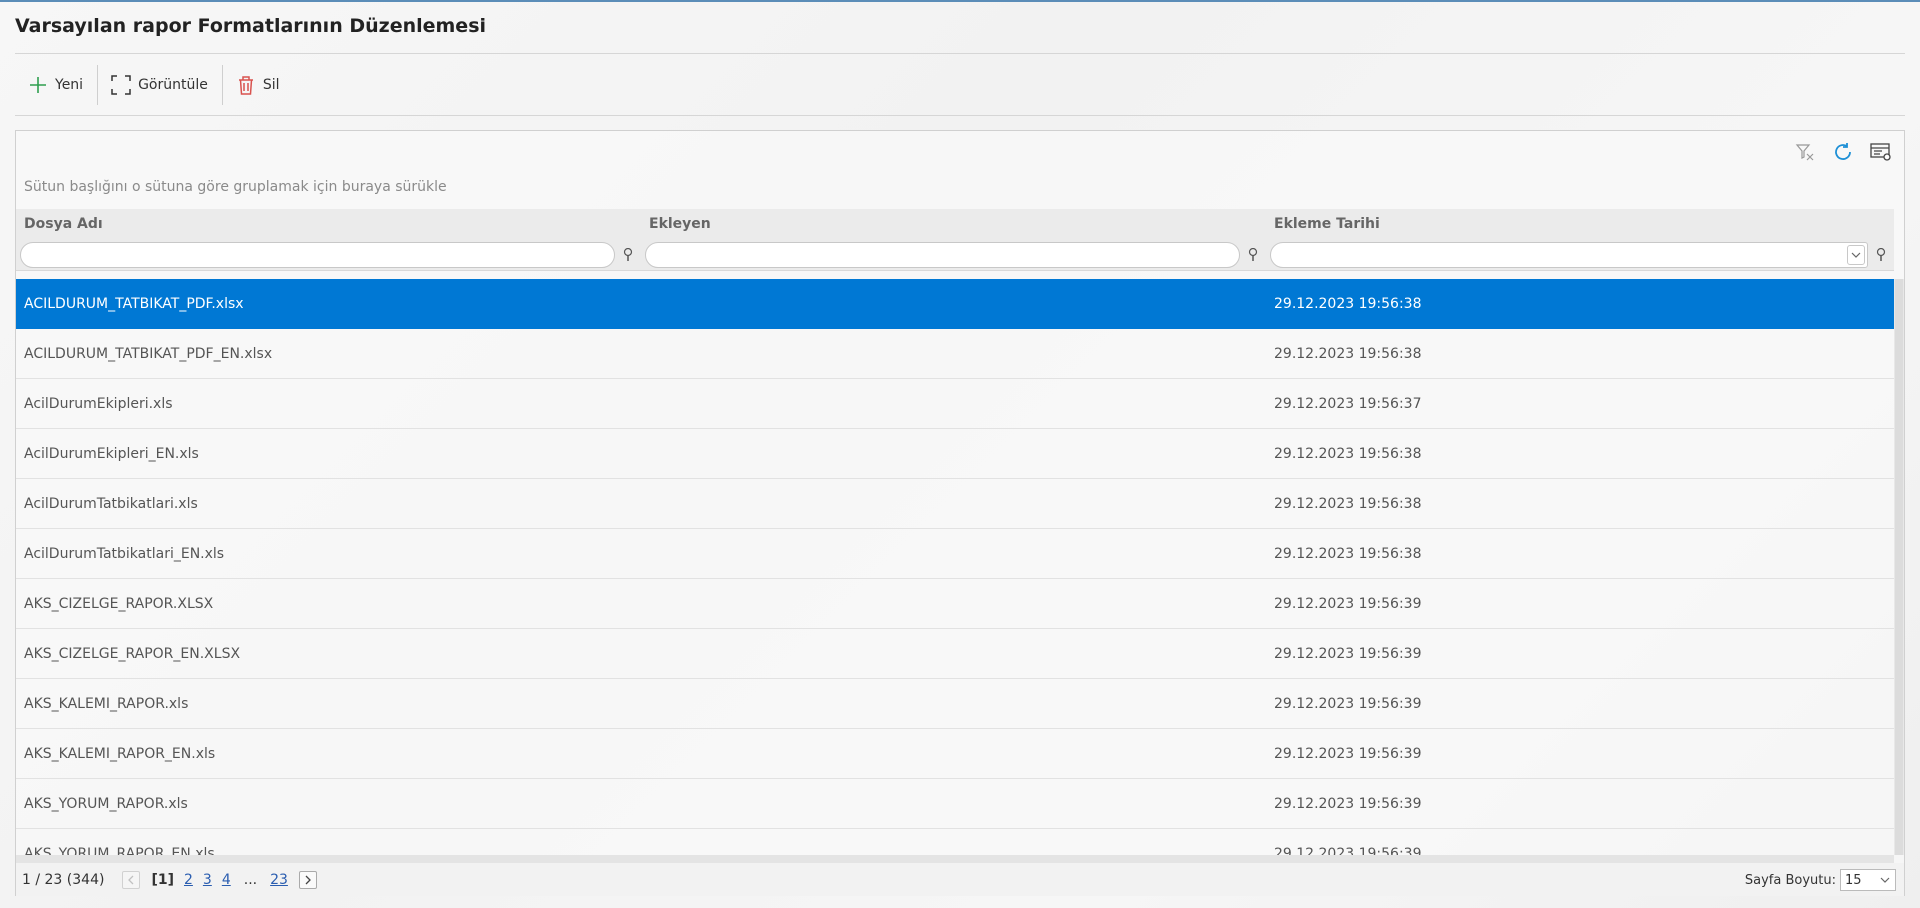  What do you see at coordinates (38, 85) in the screenshot?
I see `plus-icon` at bounding box center [38, 85].